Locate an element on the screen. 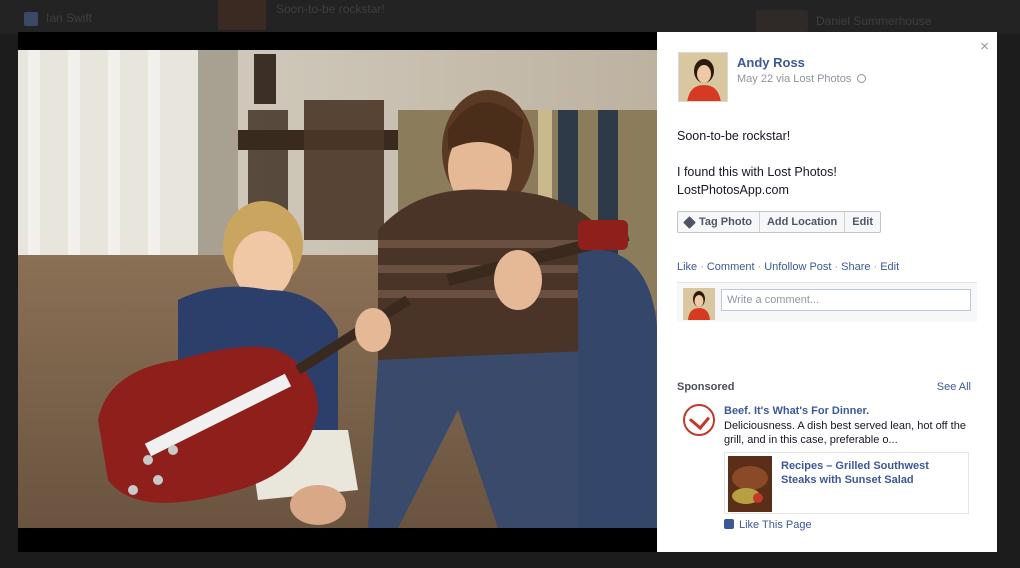 This screenshot has height=568, width=1020. edit-link: Edit is located at coordinates (889, 267).